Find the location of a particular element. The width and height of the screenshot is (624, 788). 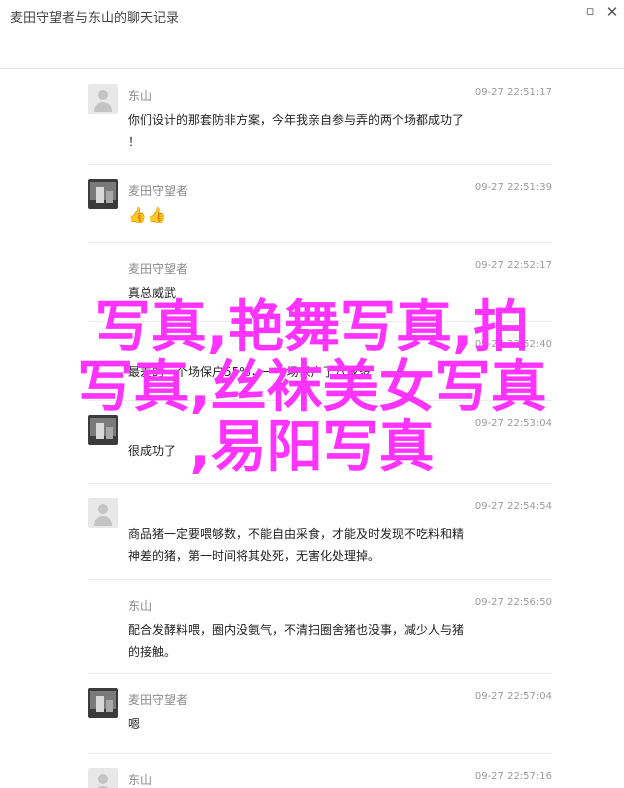

message-time: 09-27 22:57:16 is located at coordinates (513, 776).